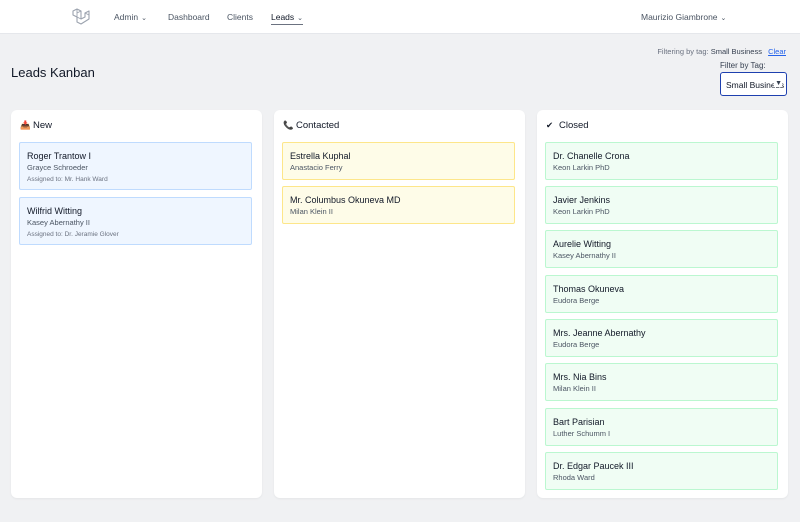  I want to click on column-title-contacted: 📞 Contacted, so click(311, 125).